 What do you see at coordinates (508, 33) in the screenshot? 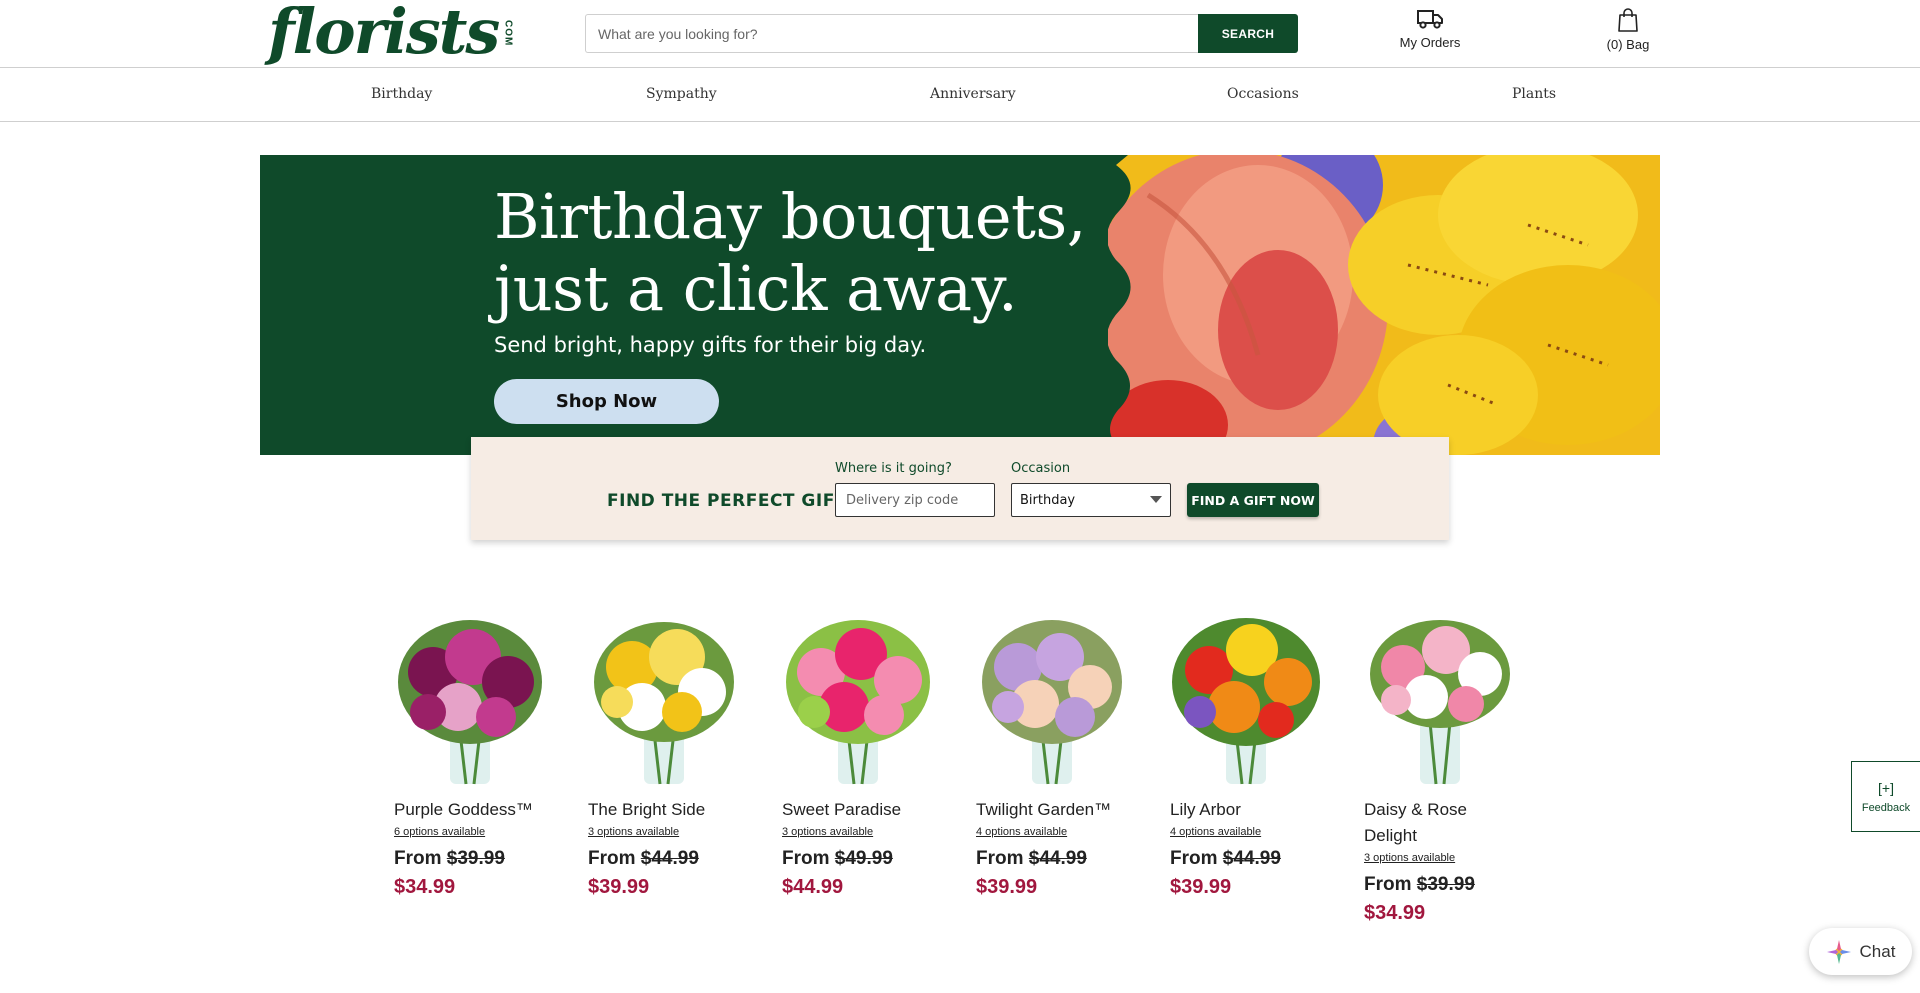
I see `logo-suffix: COM` at bounding box center [508, 33].